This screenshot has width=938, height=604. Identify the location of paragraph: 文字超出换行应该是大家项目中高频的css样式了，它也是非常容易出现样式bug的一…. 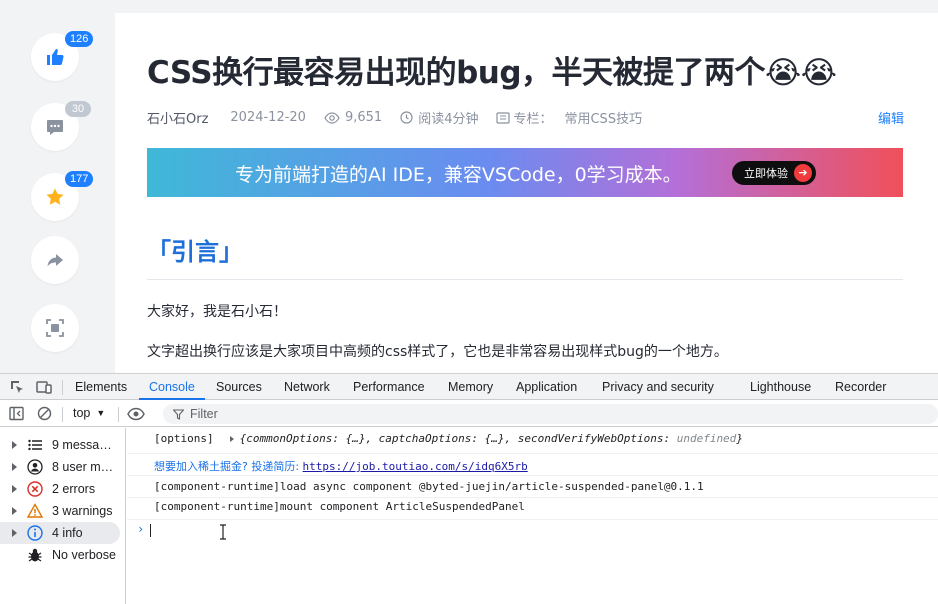
(437, 352).